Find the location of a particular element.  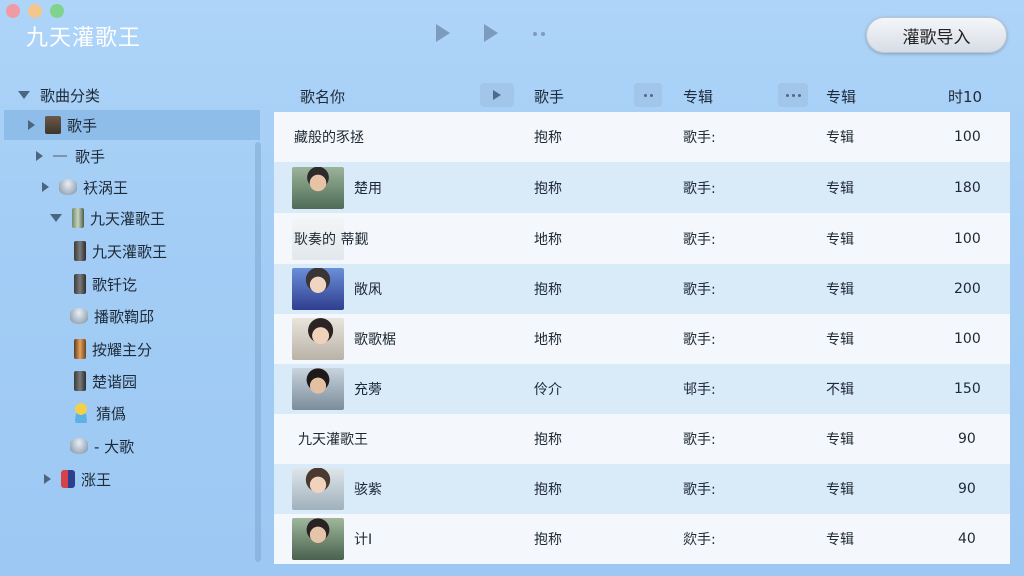

song-name: 计Ⅰ is located at coordinates (363, 540).